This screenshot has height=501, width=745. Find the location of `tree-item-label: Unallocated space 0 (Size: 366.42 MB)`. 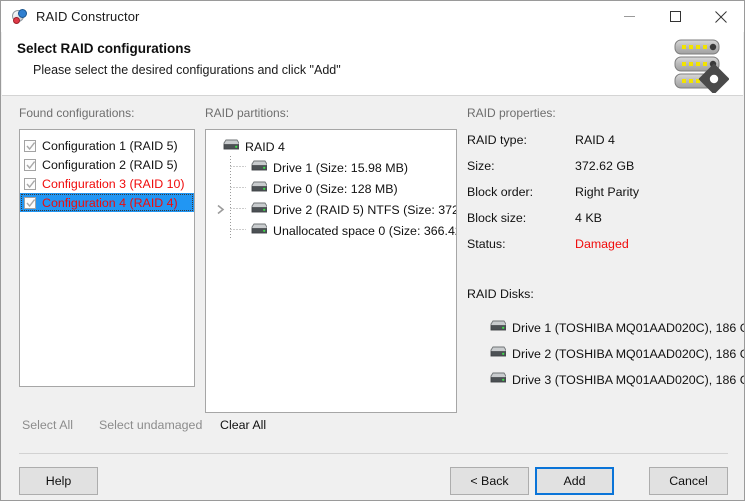

tree-item-label: Unallocated space 0 (Size: 366.42 MB) is located at coordinates (364, 230).